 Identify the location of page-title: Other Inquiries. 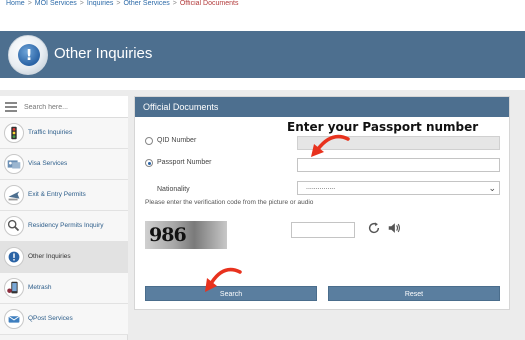
(103, 53).